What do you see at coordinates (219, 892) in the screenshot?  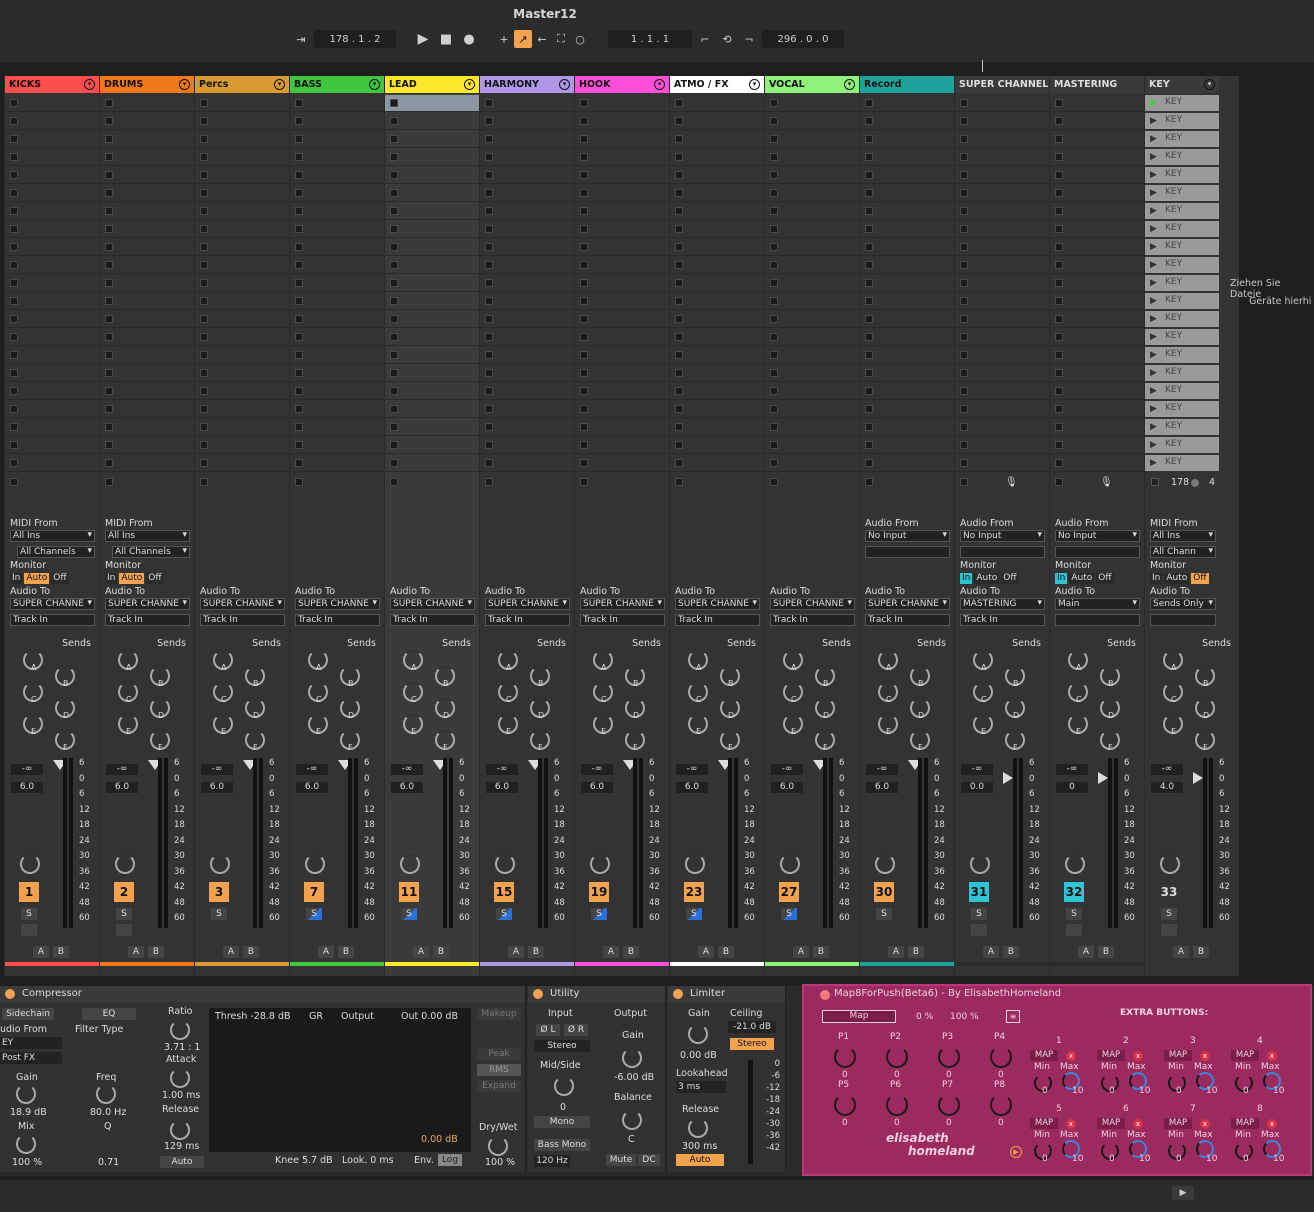 I see `track-activator: 3` at bounding box center [219, 892].